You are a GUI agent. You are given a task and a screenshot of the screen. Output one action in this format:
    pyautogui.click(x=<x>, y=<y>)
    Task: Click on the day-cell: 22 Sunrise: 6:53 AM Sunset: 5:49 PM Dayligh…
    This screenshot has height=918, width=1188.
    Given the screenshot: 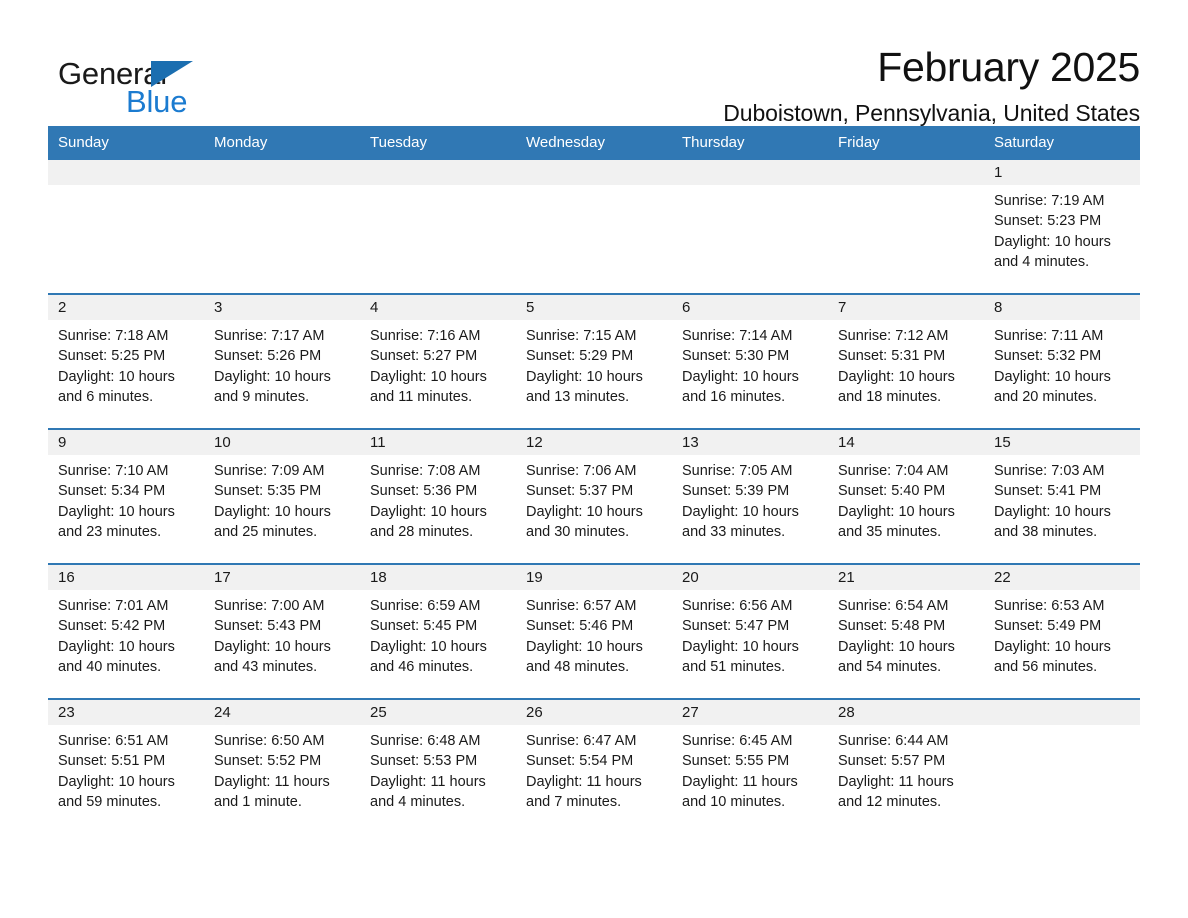 What is the action you would take?
    pyautogui.click(x=1062, y=632)
    